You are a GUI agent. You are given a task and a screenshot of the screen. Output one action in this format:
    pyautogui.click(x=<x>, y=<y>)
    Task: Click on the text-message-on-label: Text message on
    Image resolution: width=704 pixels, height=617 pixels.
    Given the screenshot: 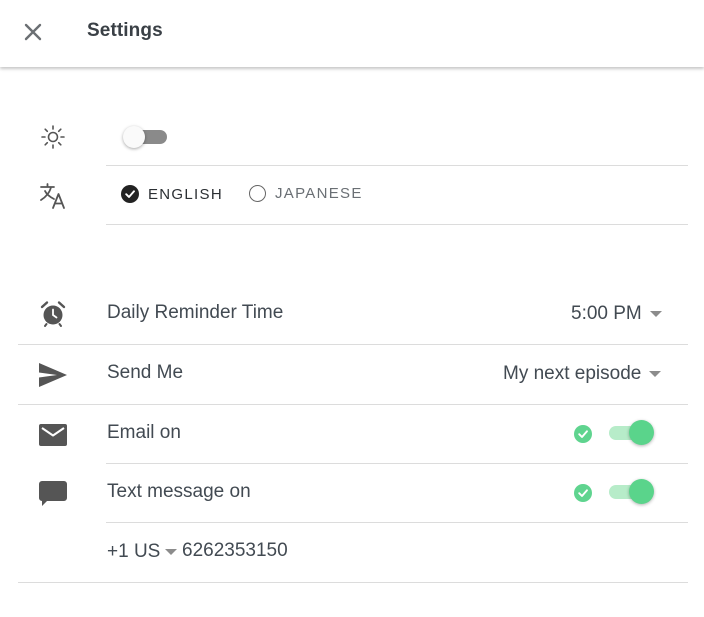 What is the action you would take?
    pyautogui.click(x=179, y=491)
    